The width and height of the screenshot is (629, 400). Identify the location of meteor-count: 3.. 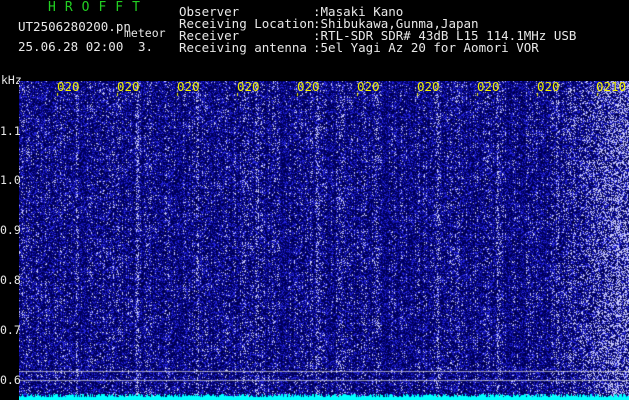
(146, 46).